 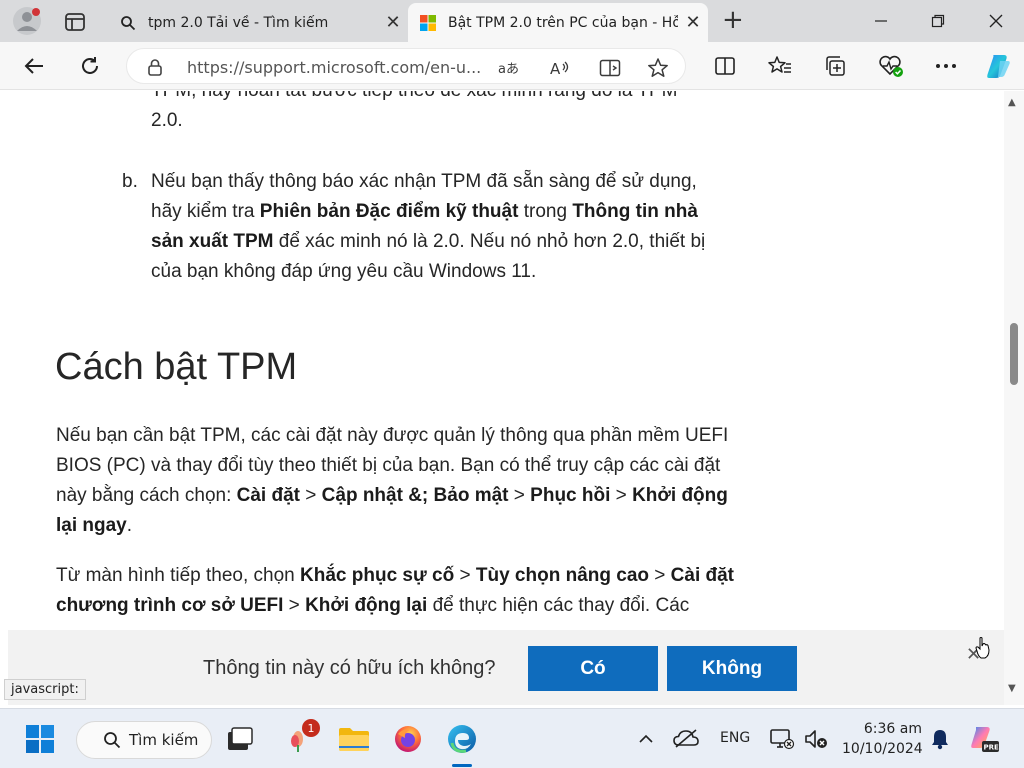 What do you see at coordinates (562, 575) in the screenshot?
I see `bold-term: Tùy chọn nâng cao` at bounding box center [562, 575].